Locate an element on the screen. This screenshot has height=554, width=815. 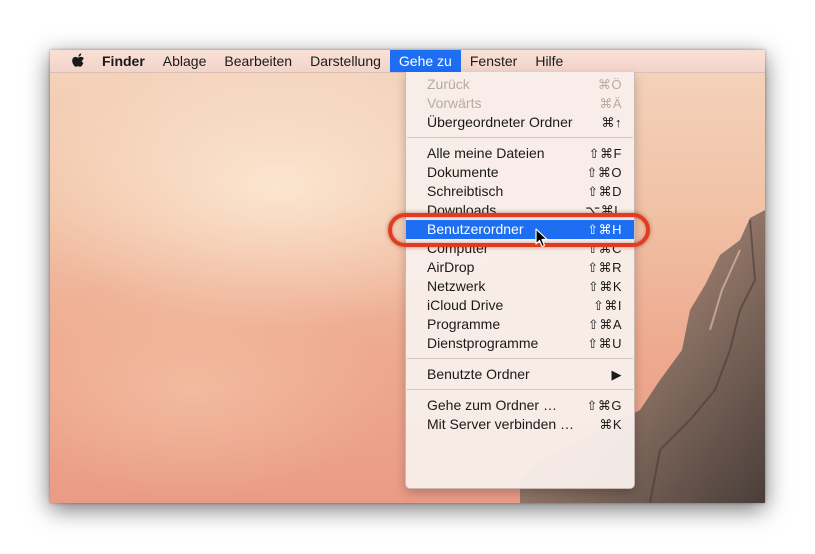
menu-item-zurueck: Zurück ⌘Ö is located at coordinates (520, 84).